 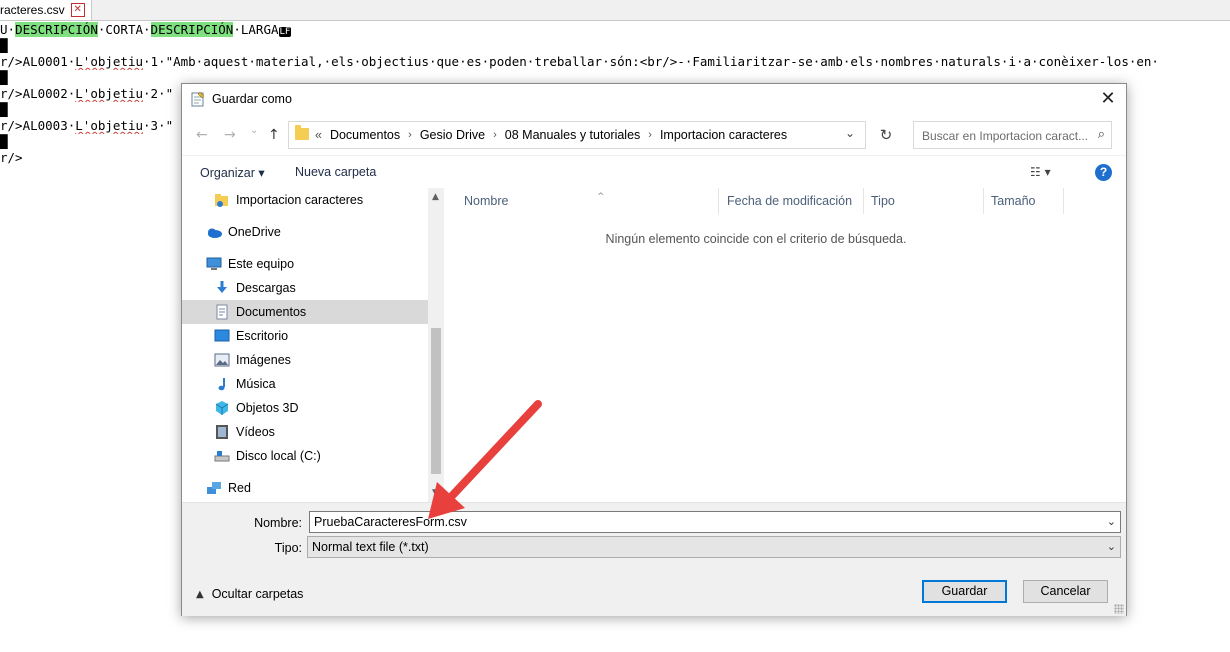 I want to click on navigation-pane-scrollbar: ▲ ▼, so click(x=436, y=345).